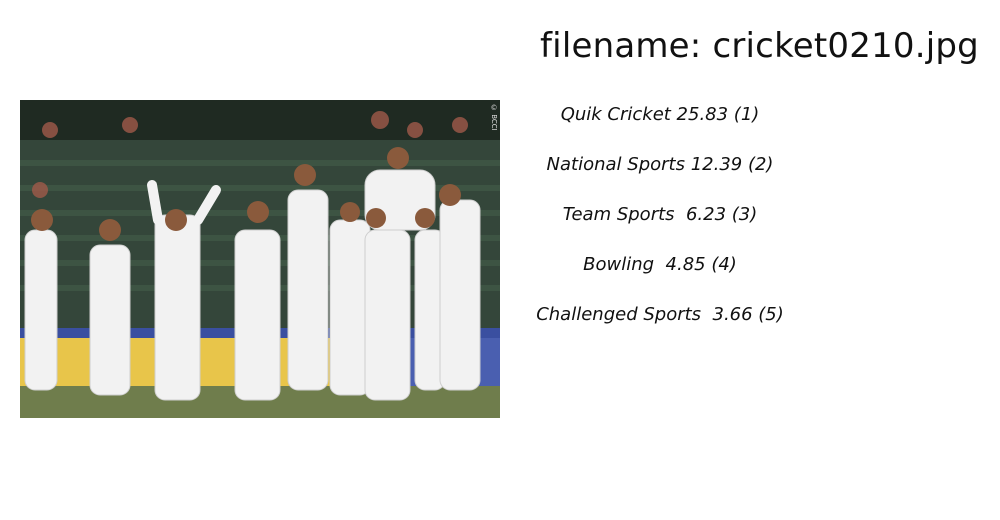 Image resolution: width=1000 pixels, height=520 pixels. Describe the element at coordinates (660, 214) in the screenshot. I see `prediction-item: Team Sports 6.23 (3)` at that location.